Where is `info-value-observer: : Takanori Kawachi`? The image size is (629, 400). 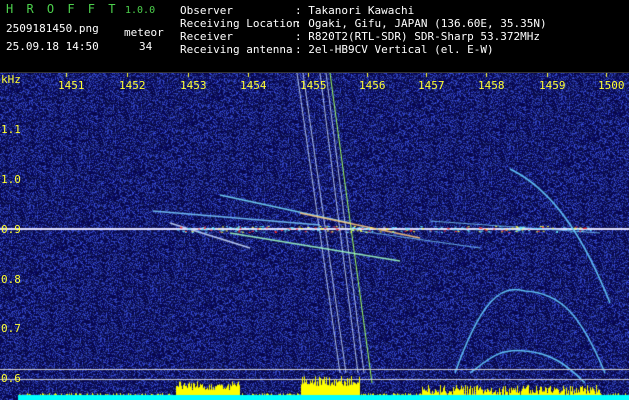
info-value-observer: : Takanori Kawachi is located at coordinates (355, 10).